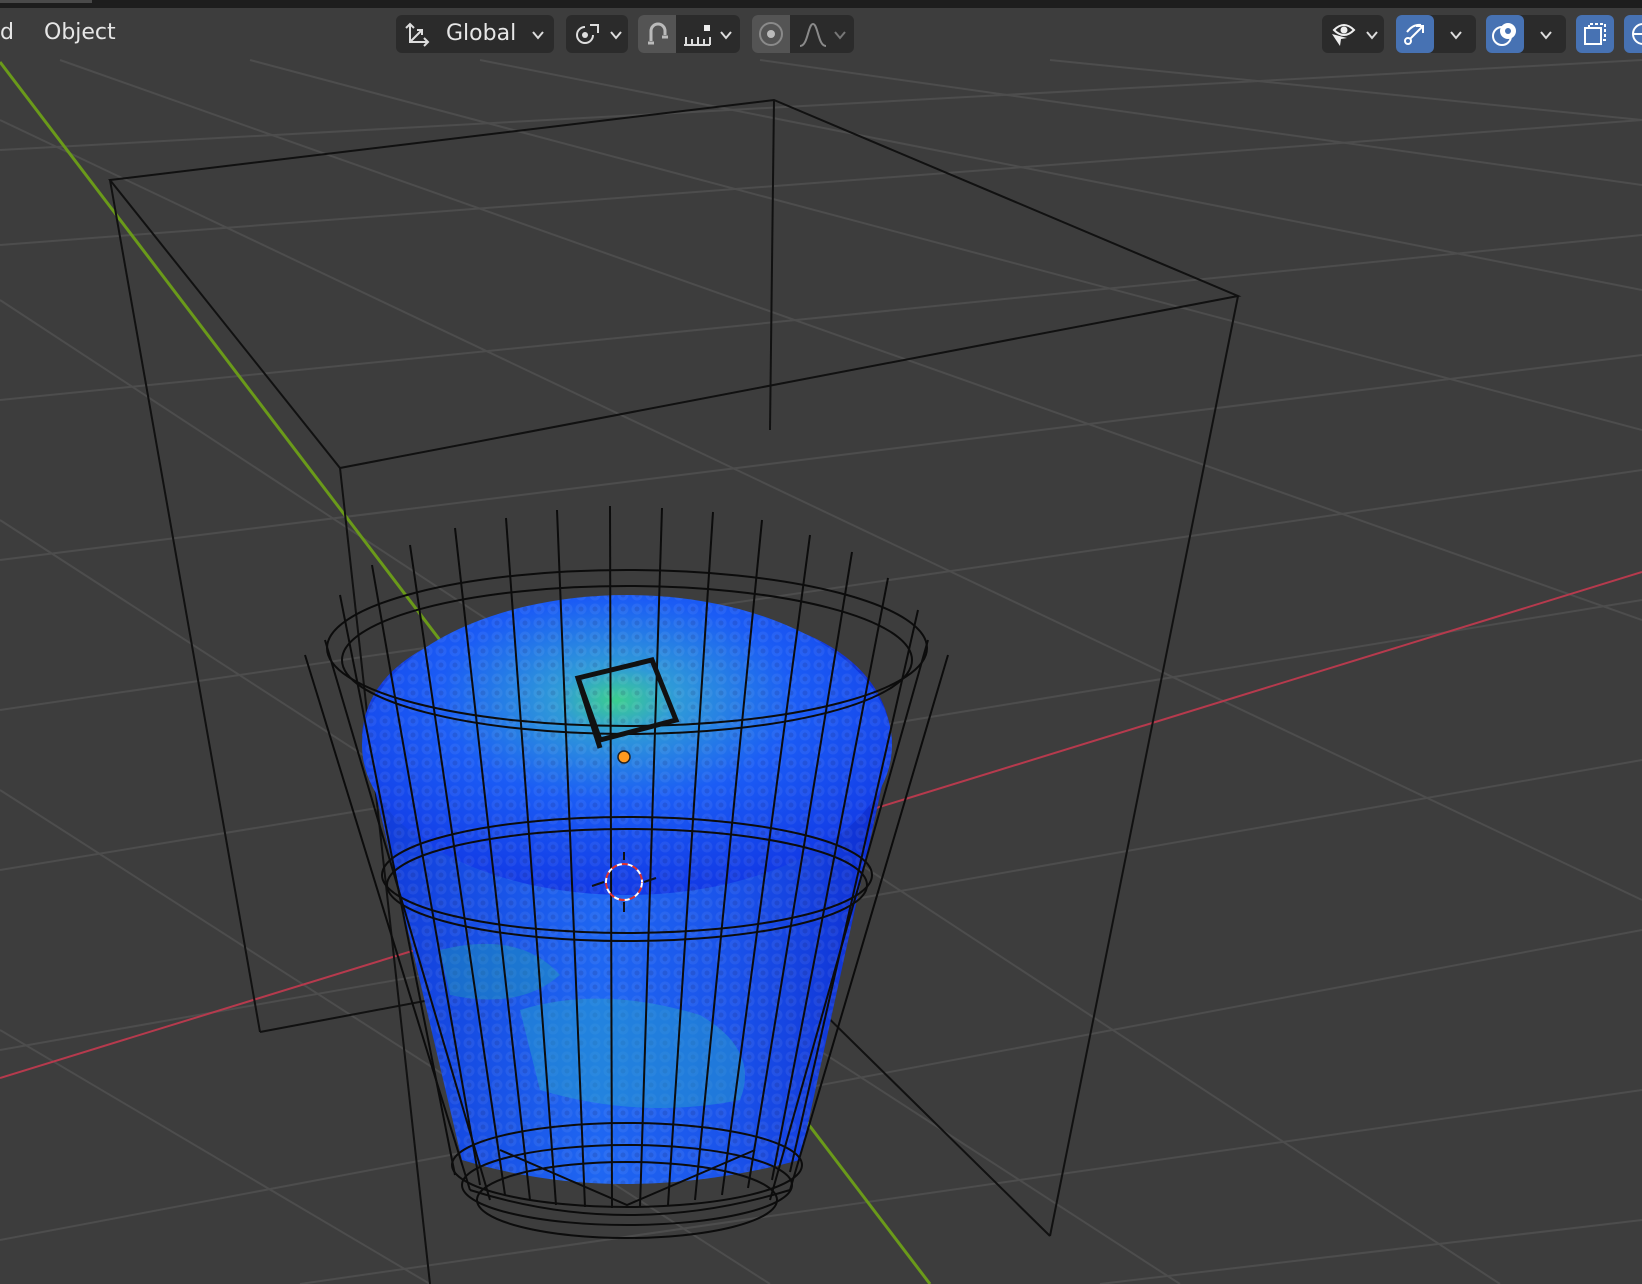 Image resolution: width=1642 pixels, height=1284 pixels. Describe the element at coordinates (1637, 34) in the screenshot. I see `viewport-shading-icon` at that location.